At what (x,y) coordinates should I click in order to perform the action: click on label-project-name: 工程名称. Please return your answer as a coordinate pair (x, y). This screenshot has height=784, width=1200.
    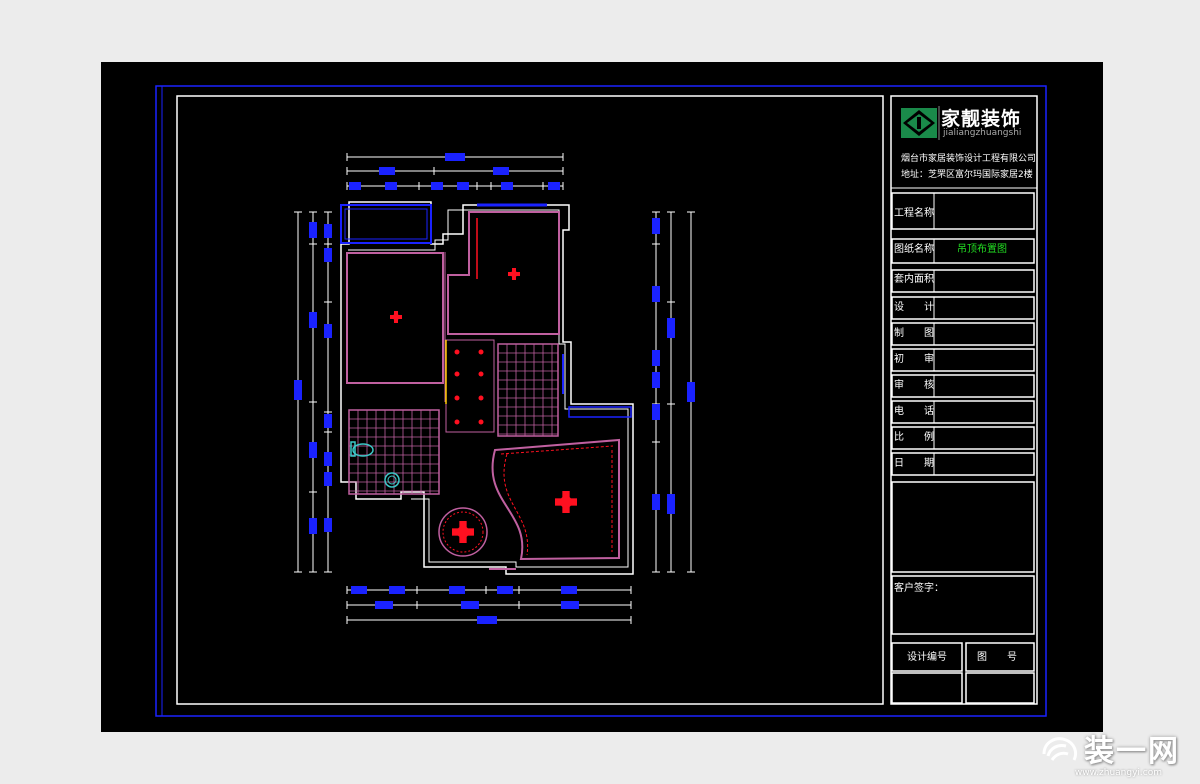
    Looking at the image, I should click on (914, 213).